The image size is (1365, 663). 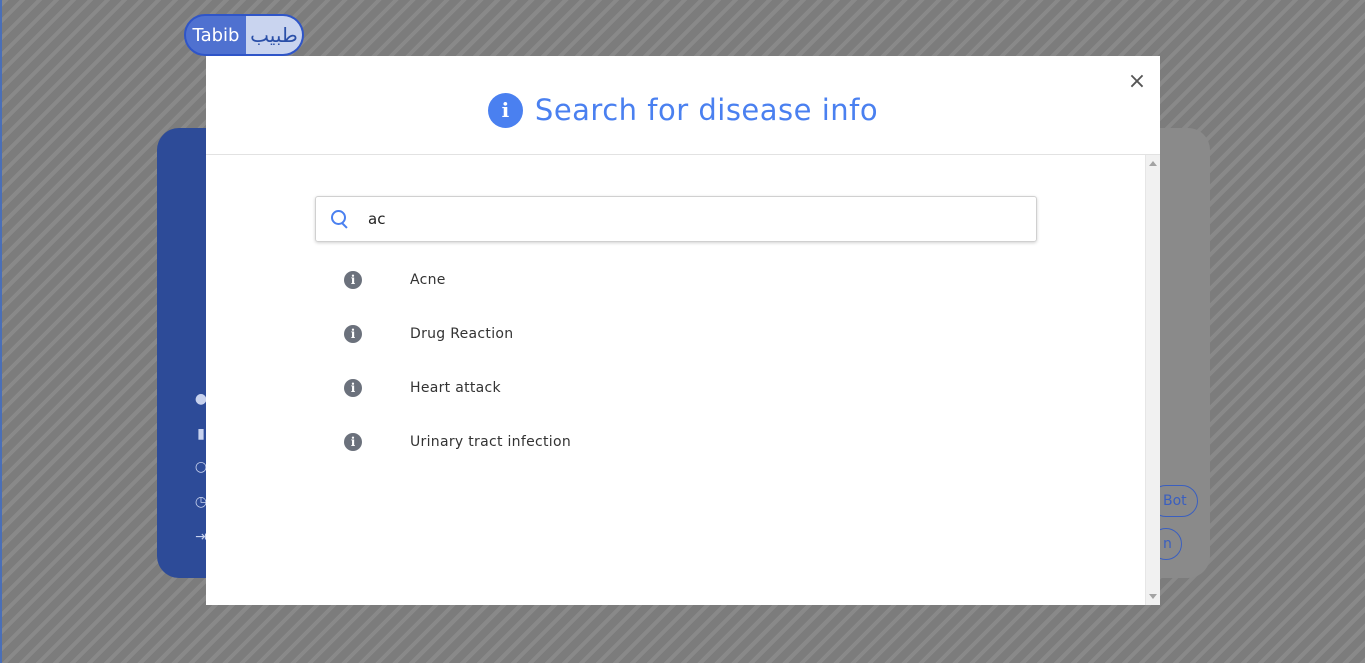 What do you see at coordinates (462, 334) in the screenshot?
I see `result-label: Drug Reaction` at bounding box center [462, 334].